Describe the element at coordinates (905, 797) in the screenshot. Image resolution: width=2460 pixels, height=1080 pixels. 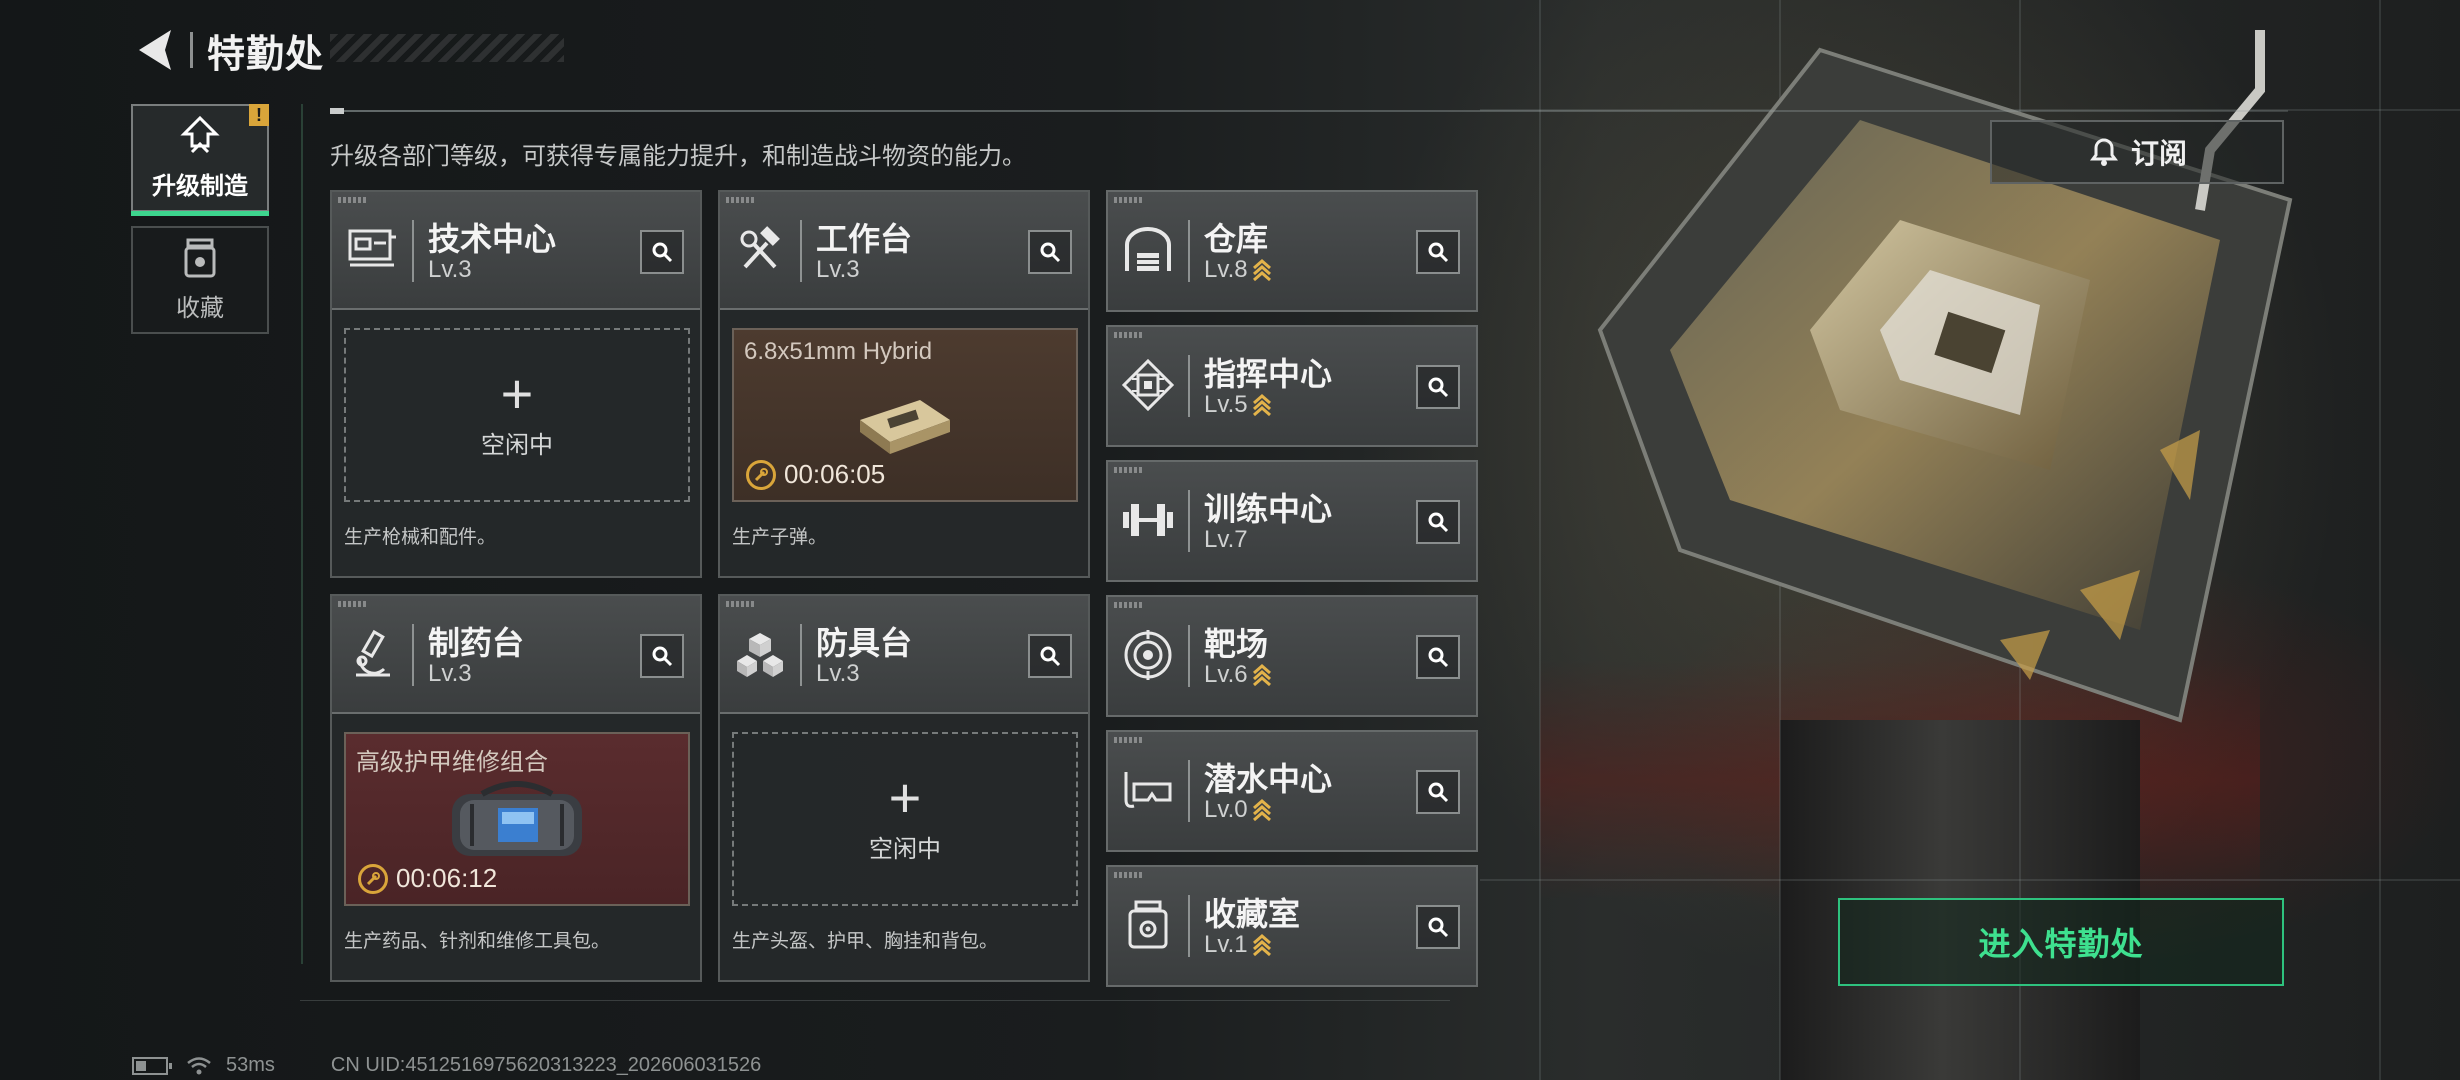
I see `add-icon: +` at that location.